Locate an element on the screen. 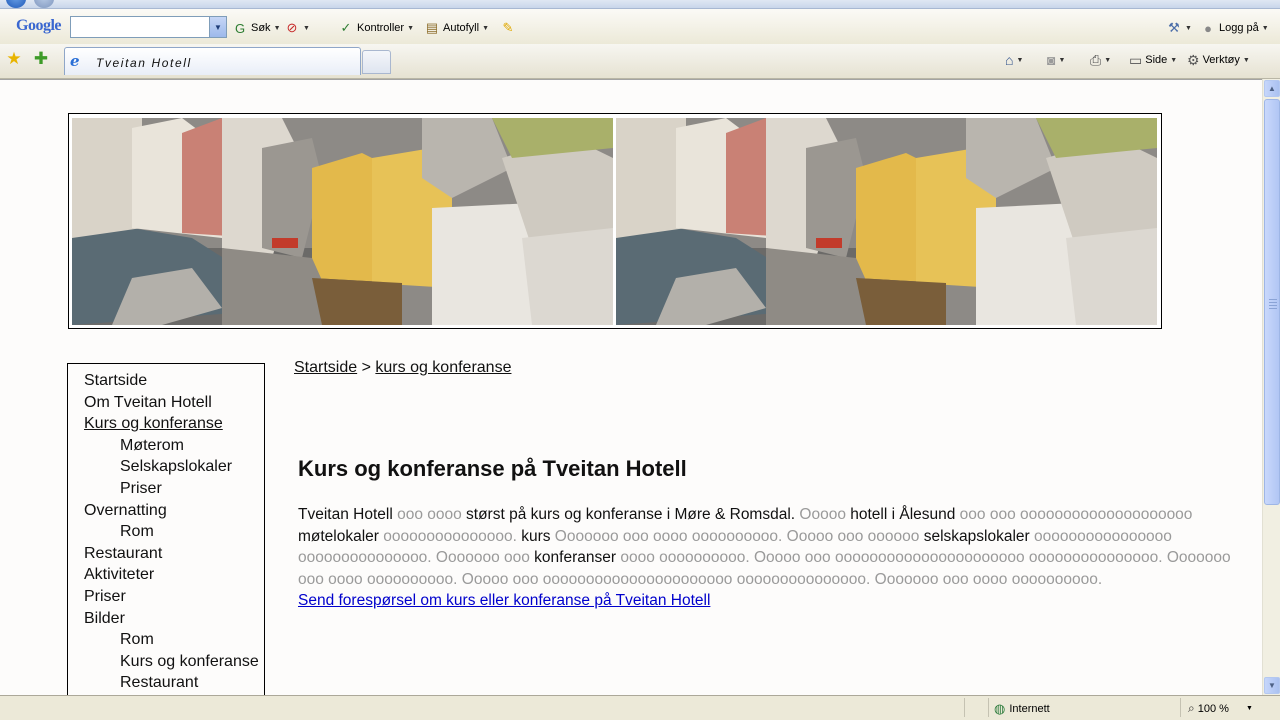 This screenshot has height=720, width=1280. tools-menu-button: ⚙ Verktøy ▼ is located at coordinates (1218, 60).